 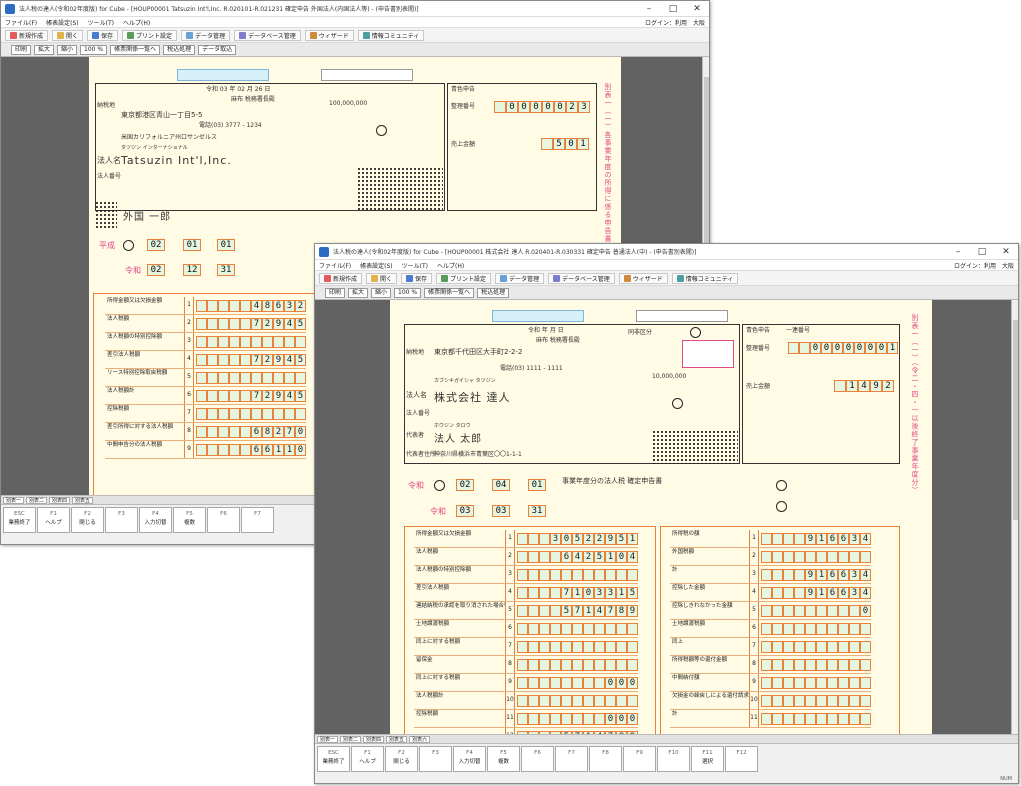 I want to click on scroll-thumb, so click(x=1015, y=420).